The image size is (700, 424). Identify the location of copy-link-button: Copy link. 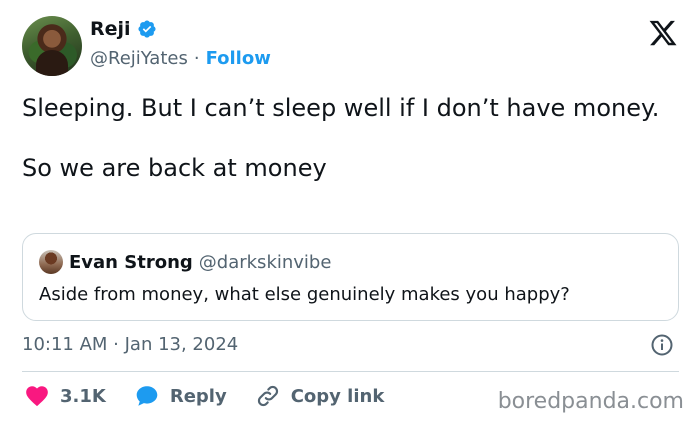
(320, 396).